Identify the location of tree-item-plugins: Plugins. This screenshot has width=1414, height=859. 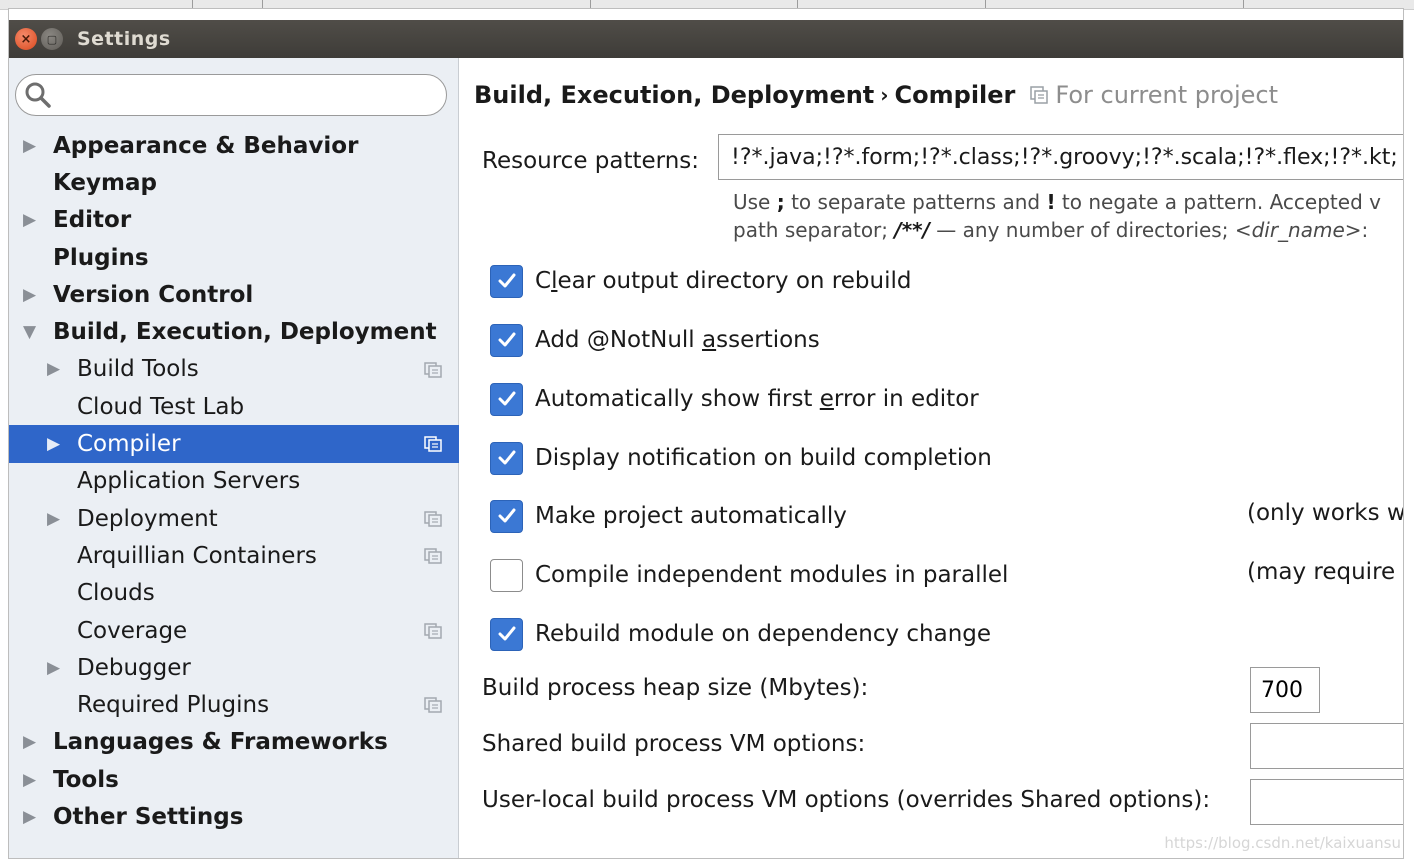
(234, 257).